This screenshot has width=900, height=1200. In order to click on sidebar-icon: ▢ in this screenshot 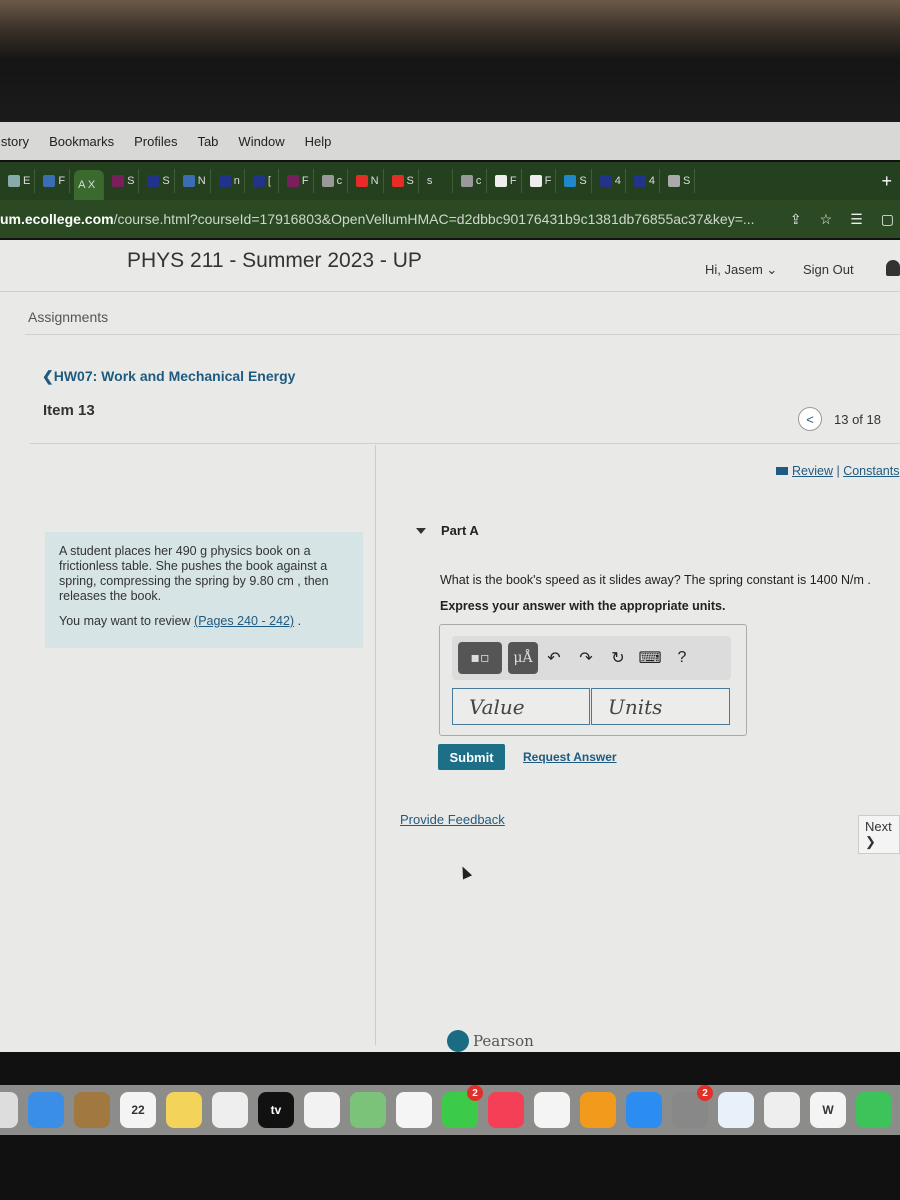, I will do `click(887, 219)`.